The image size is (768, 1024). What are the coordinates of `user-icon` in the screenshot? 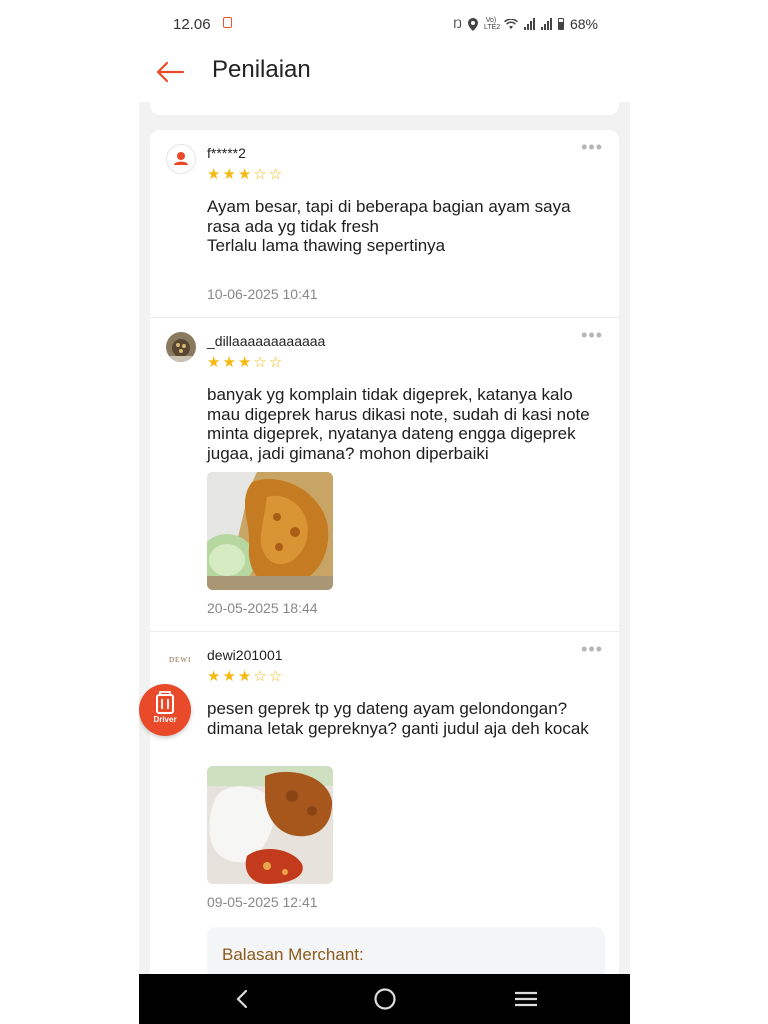 It's located at (181, 158).